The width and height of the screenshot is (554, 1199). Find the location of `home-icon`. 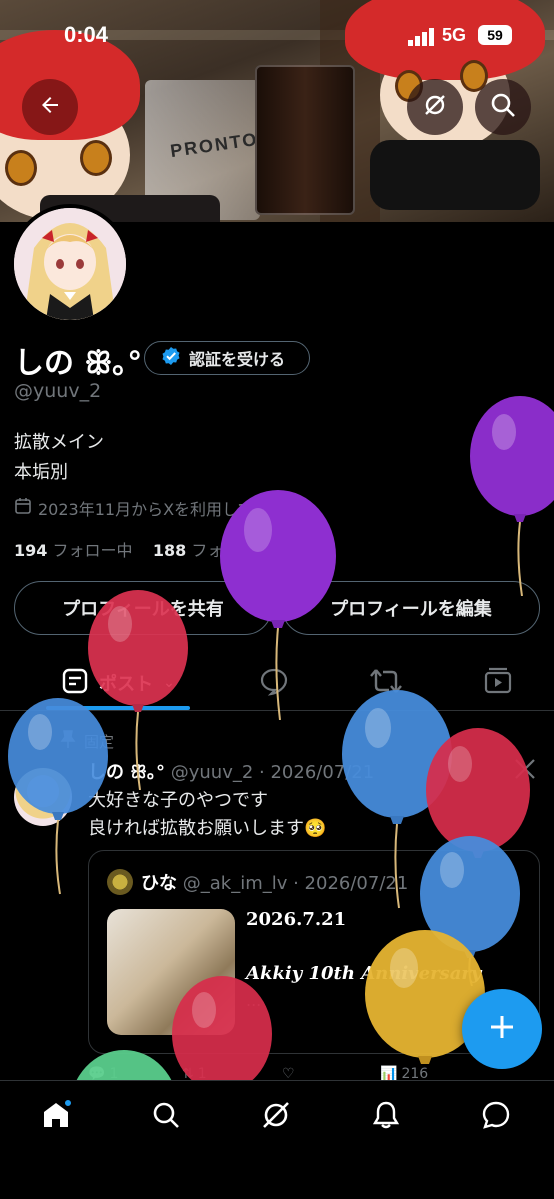

home-icon is located at coordinates (57, 1116).